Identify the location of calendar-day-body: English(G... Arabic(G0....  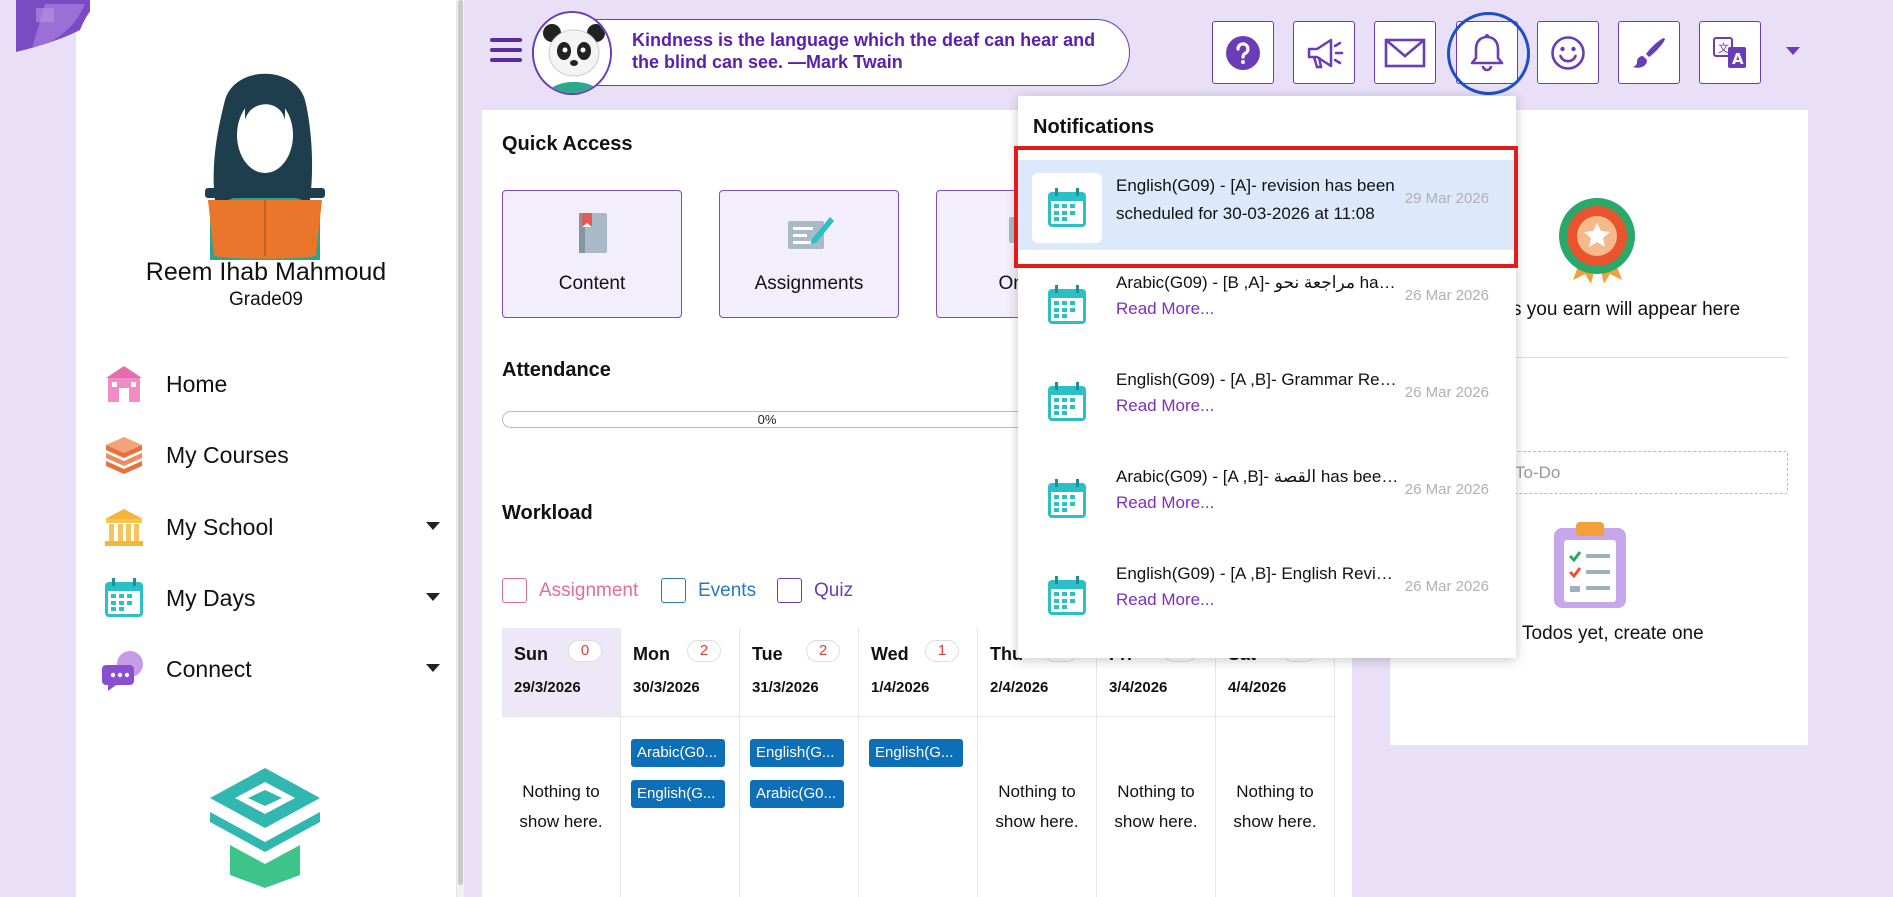
(799, 806).